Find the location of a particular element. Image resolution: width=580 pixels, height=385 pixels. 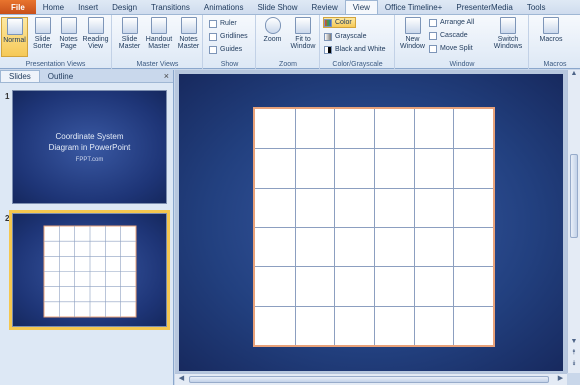

grayscale-button: Grayscale is located at coordinates (345, 36).